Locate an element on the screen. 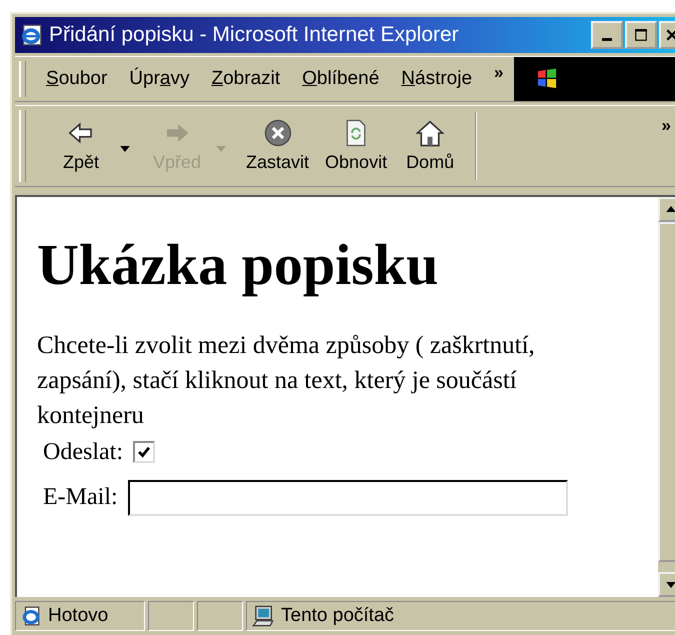 This screenshot has width=675, height=635. checkbox-label: Odeslat: is located at coordinates (83, 452).